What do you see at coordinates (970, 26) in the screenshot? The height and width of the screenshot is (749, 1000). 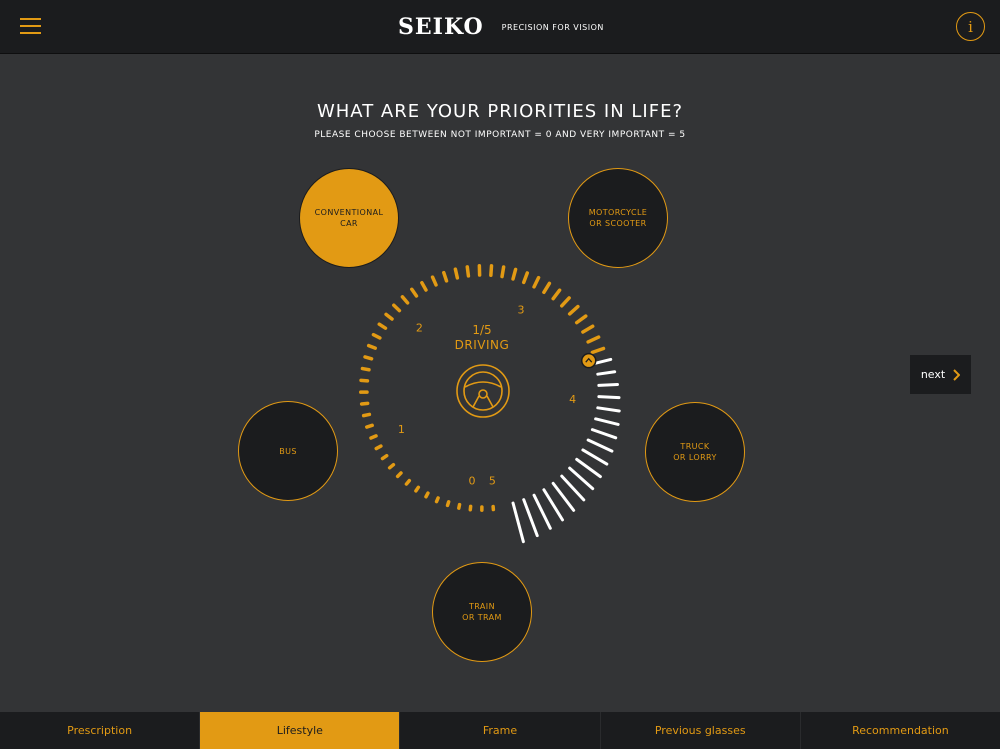 I see `info-button: i` at bounding box center [970, 26].